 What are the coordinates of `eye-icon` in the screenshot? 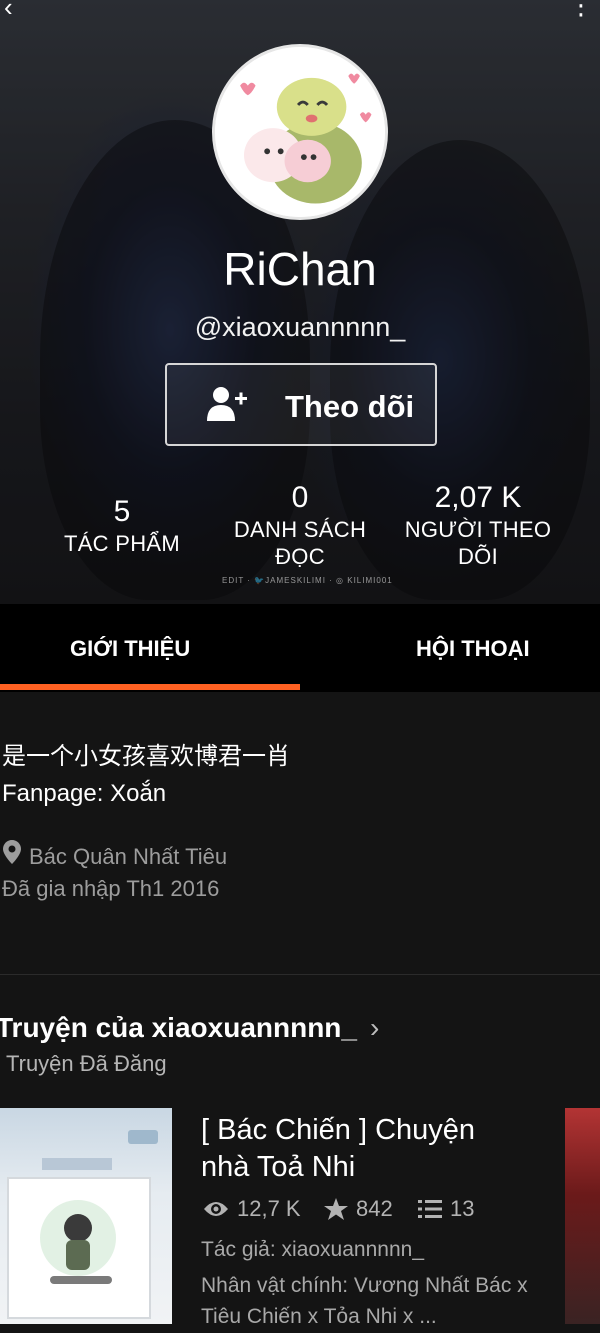 It's located at (216, 1209).